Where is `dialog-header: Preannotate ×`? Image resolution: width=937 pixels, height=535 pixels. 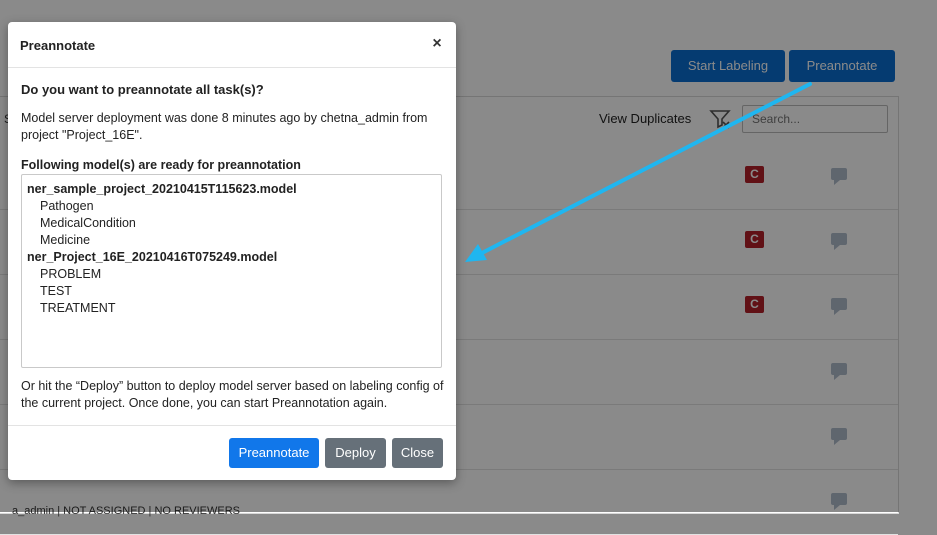 dialog-header: Preannotate × is located at coordinates (232, 45).